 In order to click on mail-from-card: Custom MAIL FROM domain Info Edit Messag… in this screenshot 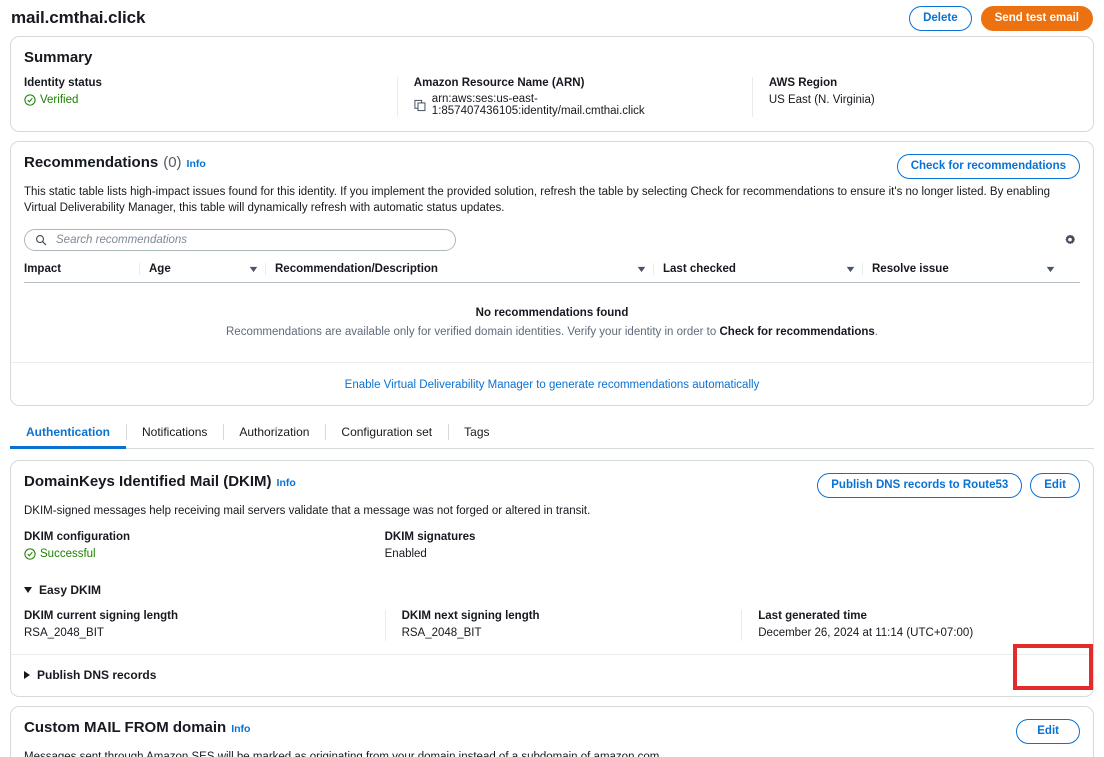, I will do `click(552, 731)`.